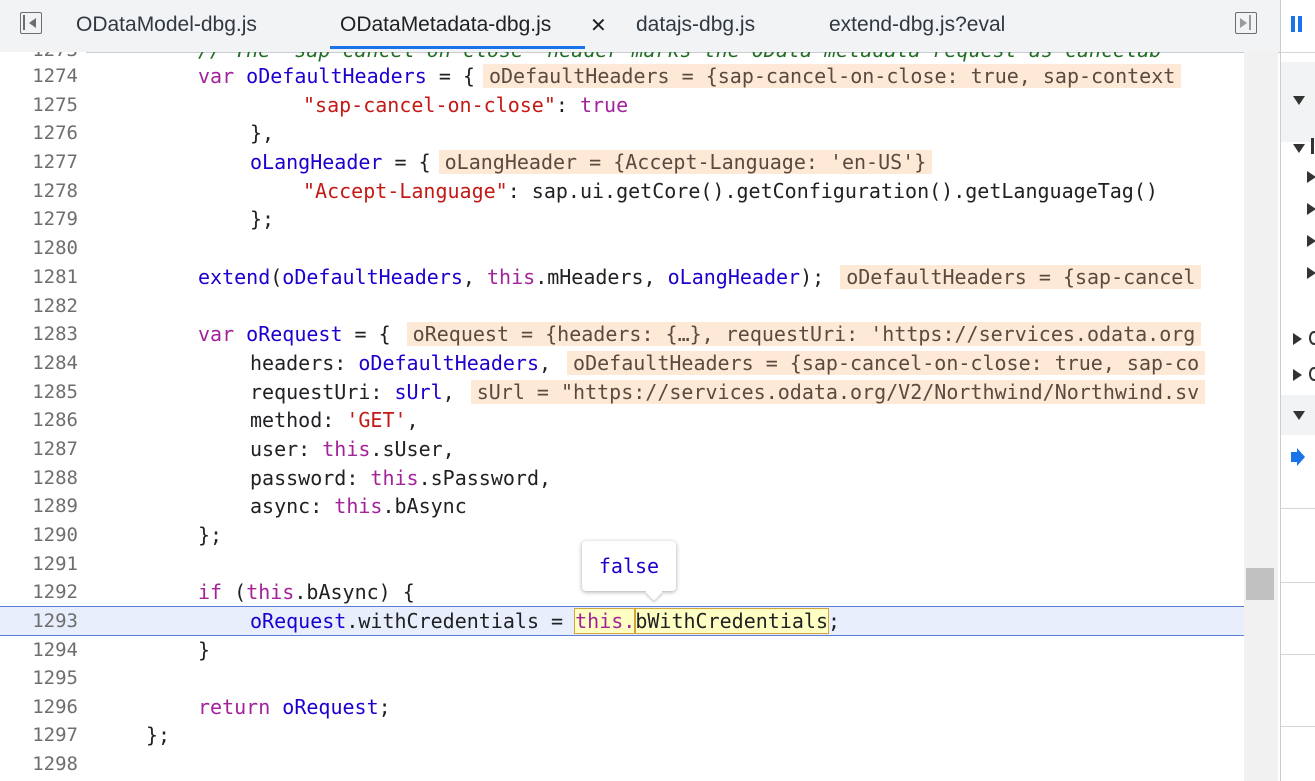  I want to click on inline-value: oDefaultHeaders = {sap-cancel, so click(1021, 277).